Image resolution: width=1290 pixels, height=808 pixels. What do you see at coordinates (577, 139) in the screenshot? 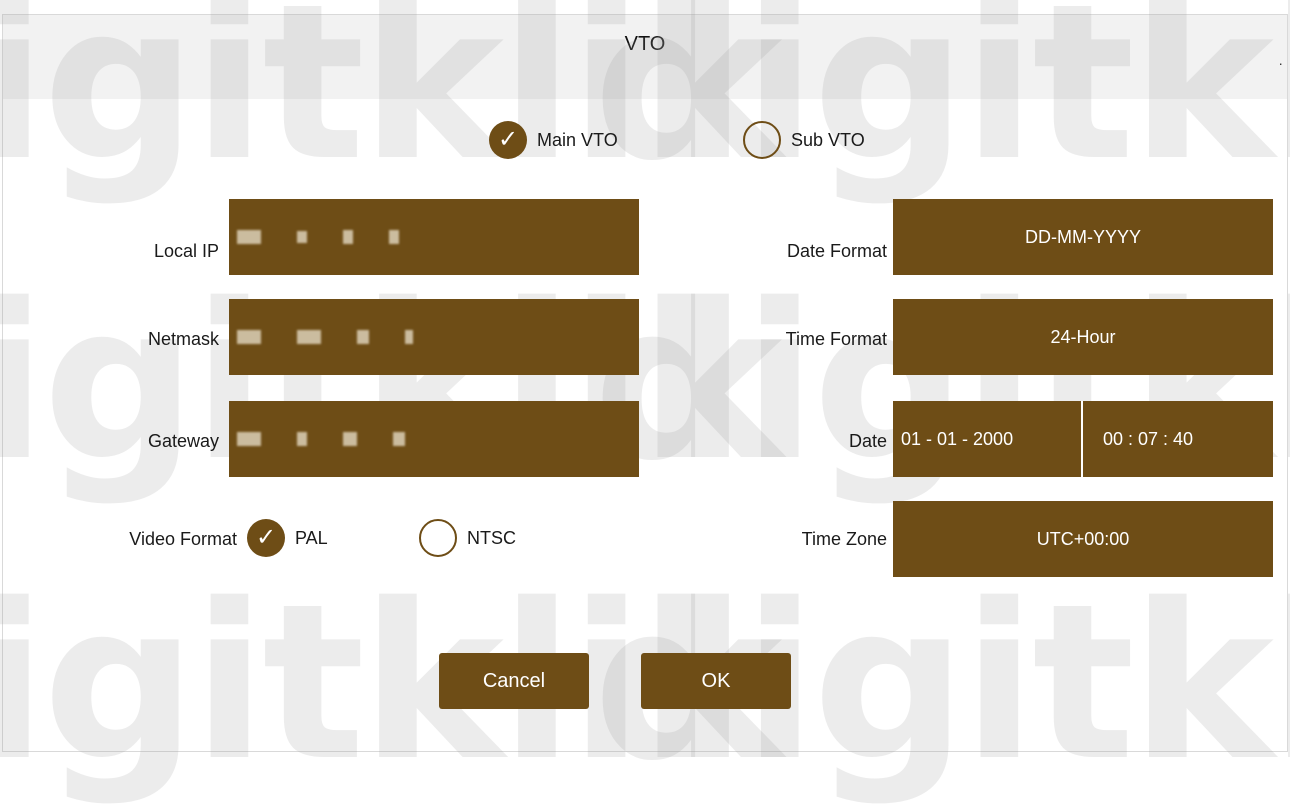
I see `radio-label-main-vto: Main VTO` at bounding box center [577, 139].